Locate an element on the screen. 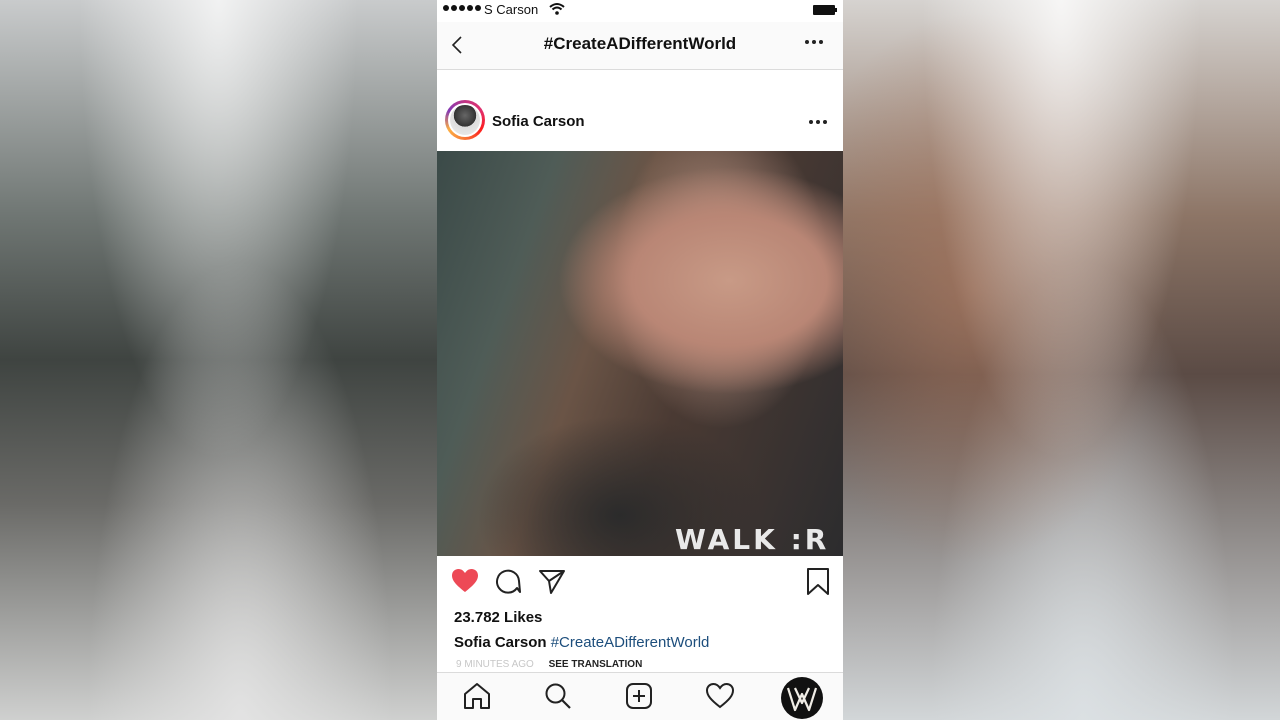 The image size is (1280, 720). bookmark-icon is located at coordinates (818, 581).